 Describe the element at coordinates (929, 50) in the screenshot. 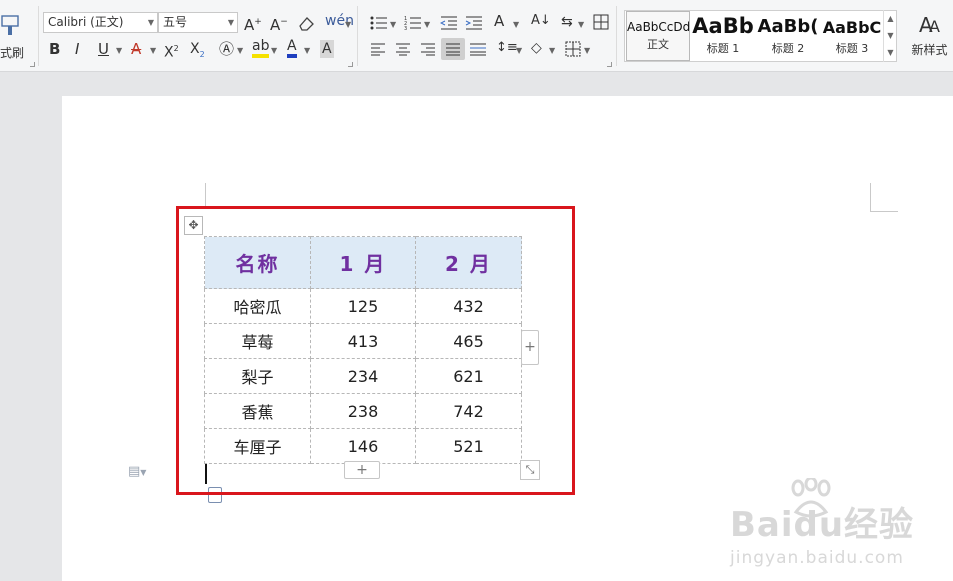

I see `new-style-label: 新样式` at that location.